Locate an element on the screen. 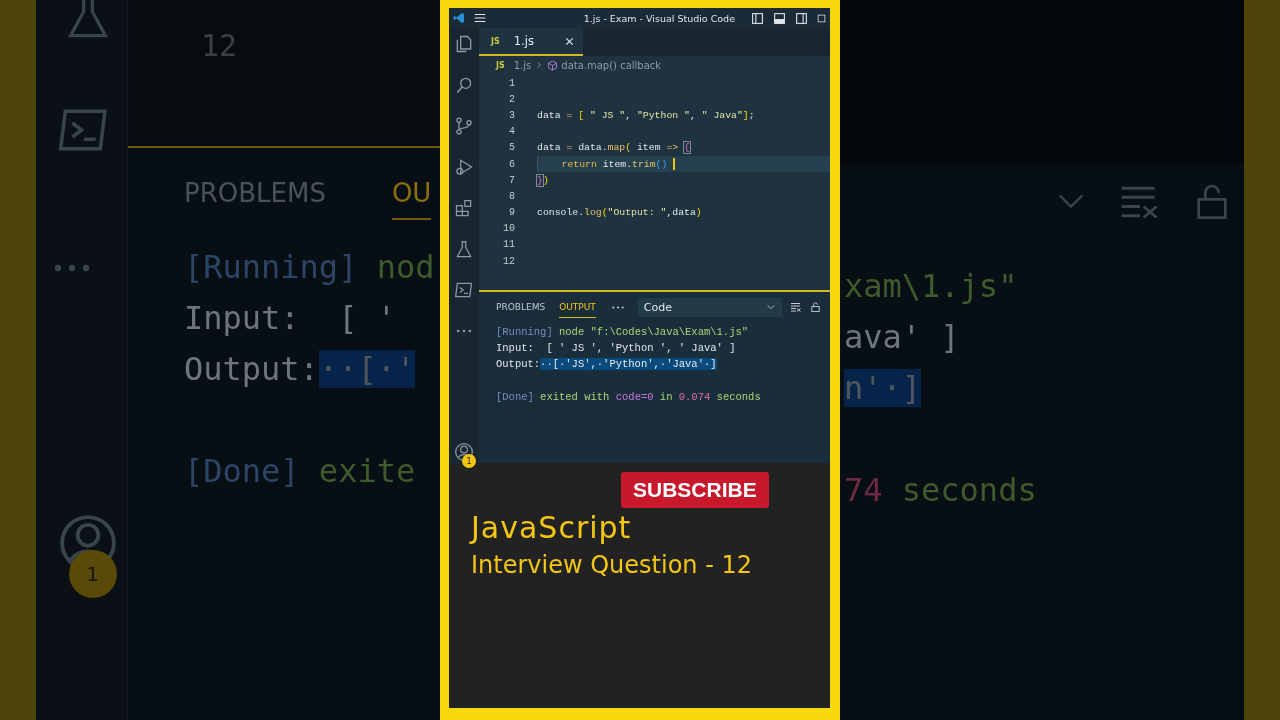 The image size is (1280, 720). chevron-right-icon is located at coordinates (539, 65).